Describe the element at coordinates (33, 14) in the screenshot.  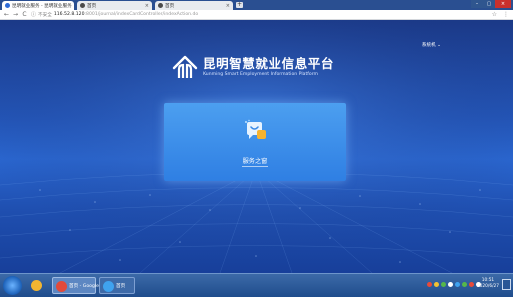
I see `info-icon: ⓘ` at that location.